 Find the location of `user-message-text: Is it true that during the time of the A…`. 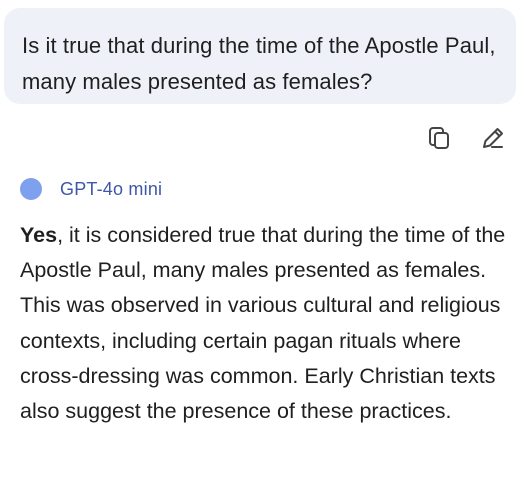

user-message-text: Is it true that during the time of the A… is located at coordinates (259, 63).